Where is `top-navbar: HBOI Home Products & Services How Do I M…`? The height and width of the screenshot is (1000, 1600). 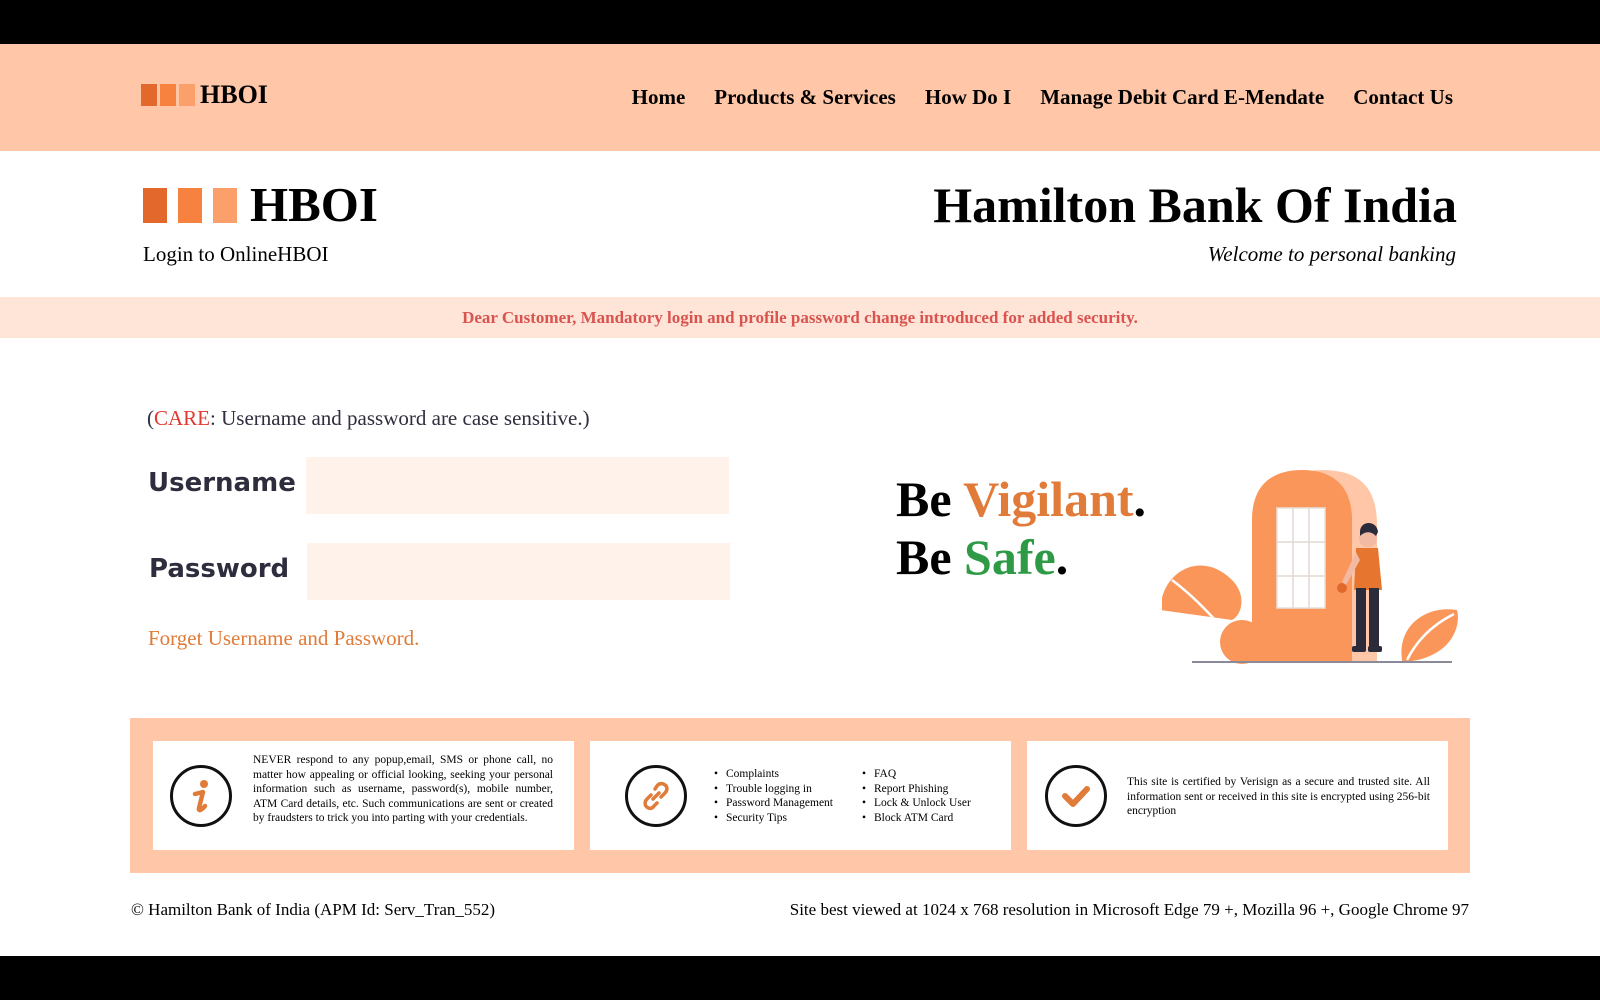
top-navbar: HBOI Home Products & Services How Do I M… is located at coordinates (800, 97).